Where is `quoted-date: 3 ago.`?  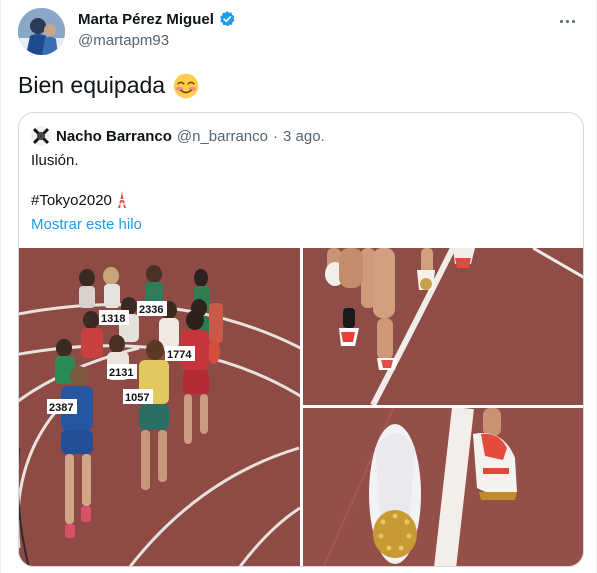
quoted-date: 3 ago. is located at coordinates (304, 136).